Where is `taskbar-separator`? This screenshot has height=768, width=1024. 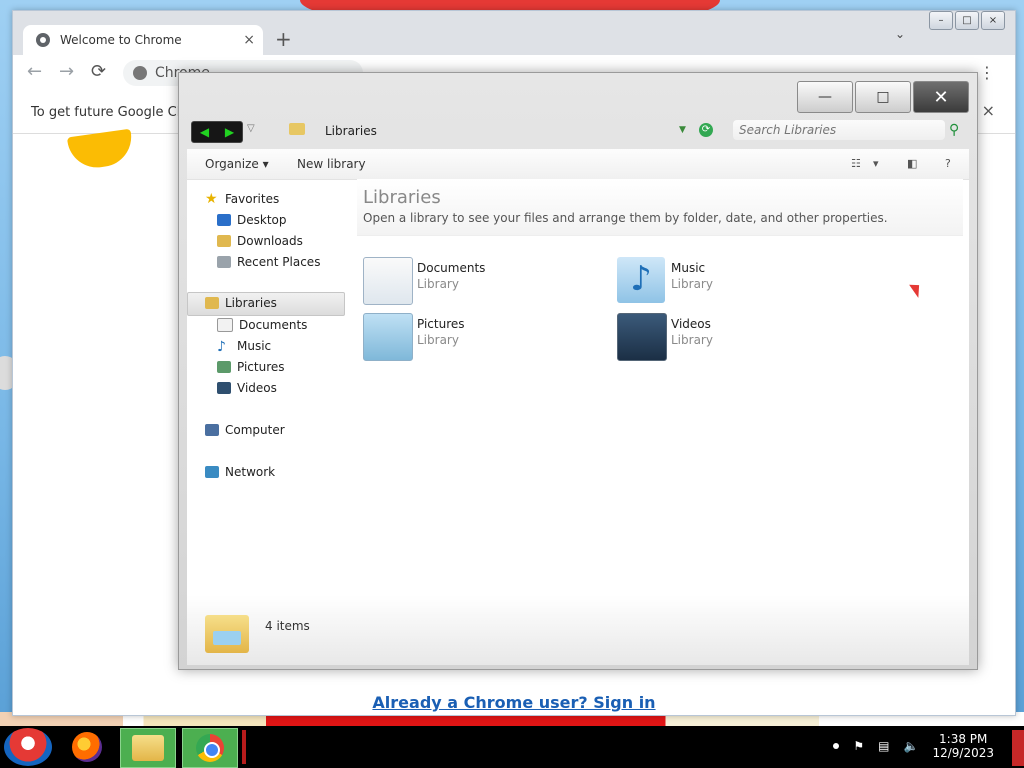 taskbar-separator is located at coordinates (244, 747).